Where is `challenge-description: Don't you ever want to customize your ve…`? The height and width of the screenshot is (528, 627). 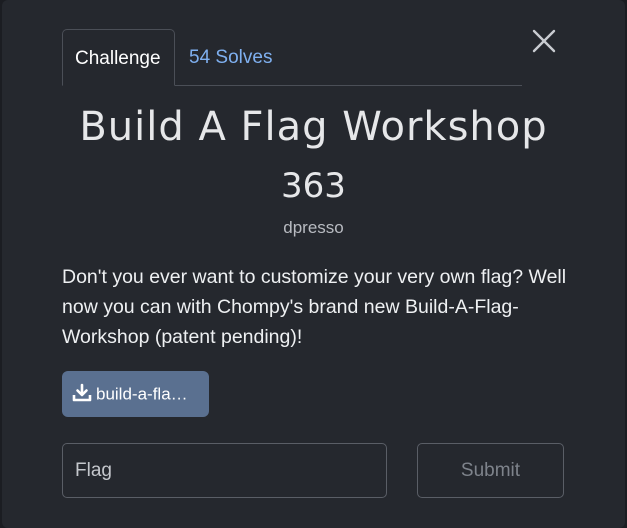 challenge-description: Don't you ever want to customize your ve… is located at coordinates (314, 307).